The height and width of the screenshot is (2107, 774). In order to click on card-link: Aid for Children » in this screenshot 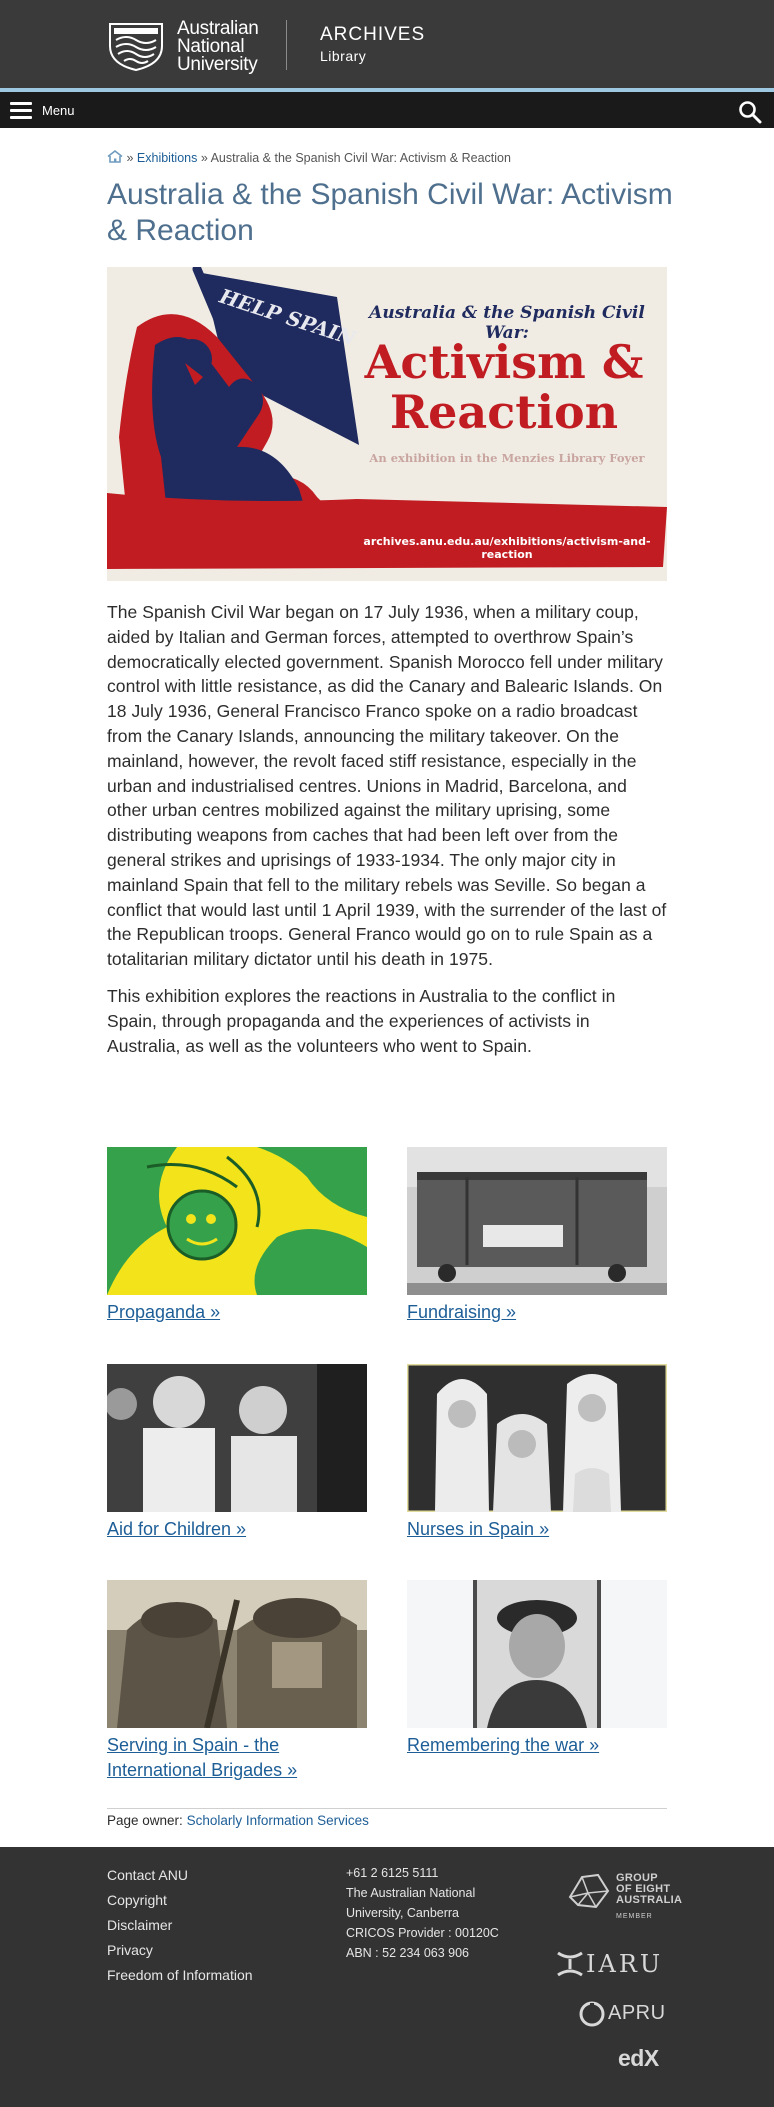, I will do `click(237, 1529)`.